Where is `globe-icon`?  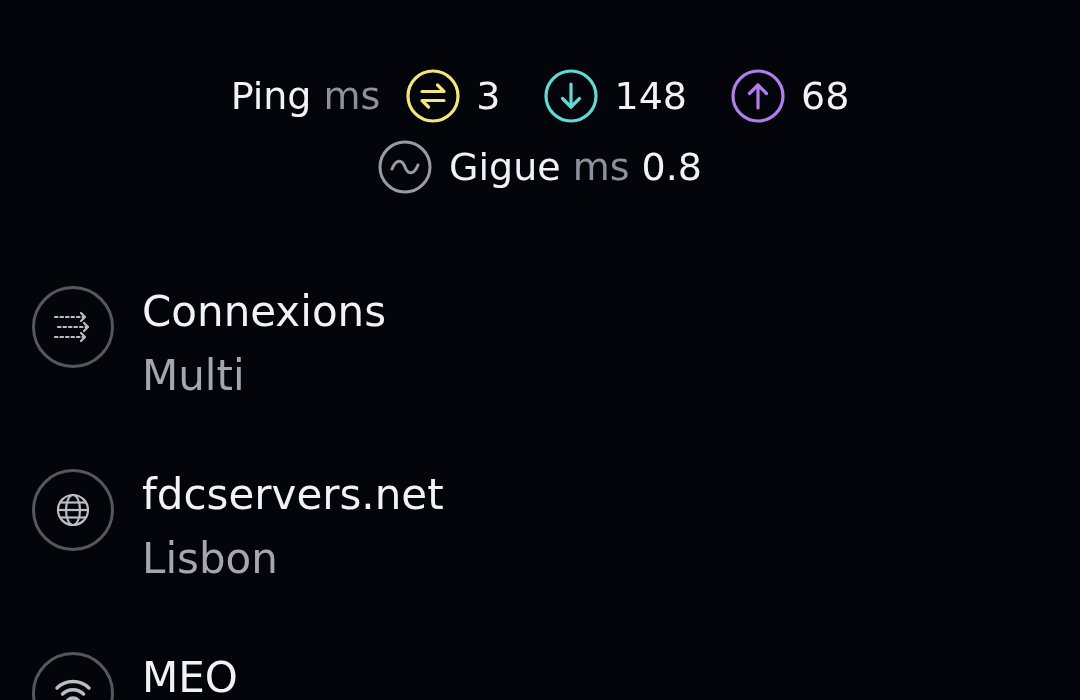
globe-icon is located at coordinates (73, 510).